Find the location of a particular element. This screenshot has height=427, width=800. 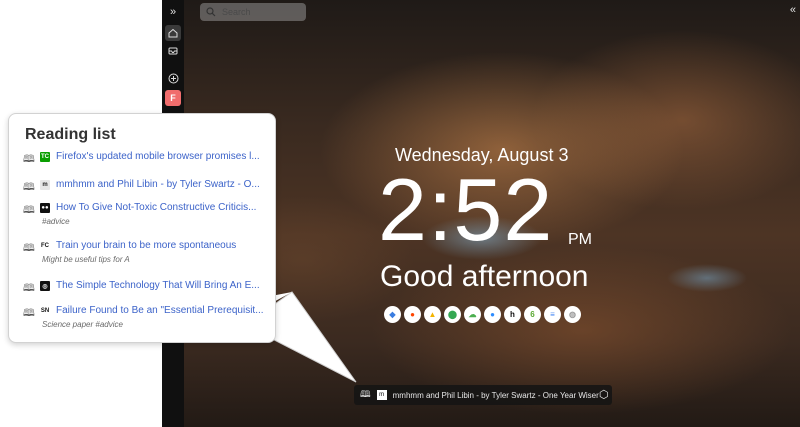

search-placeholder: Search is located at coordinates (236, 12).